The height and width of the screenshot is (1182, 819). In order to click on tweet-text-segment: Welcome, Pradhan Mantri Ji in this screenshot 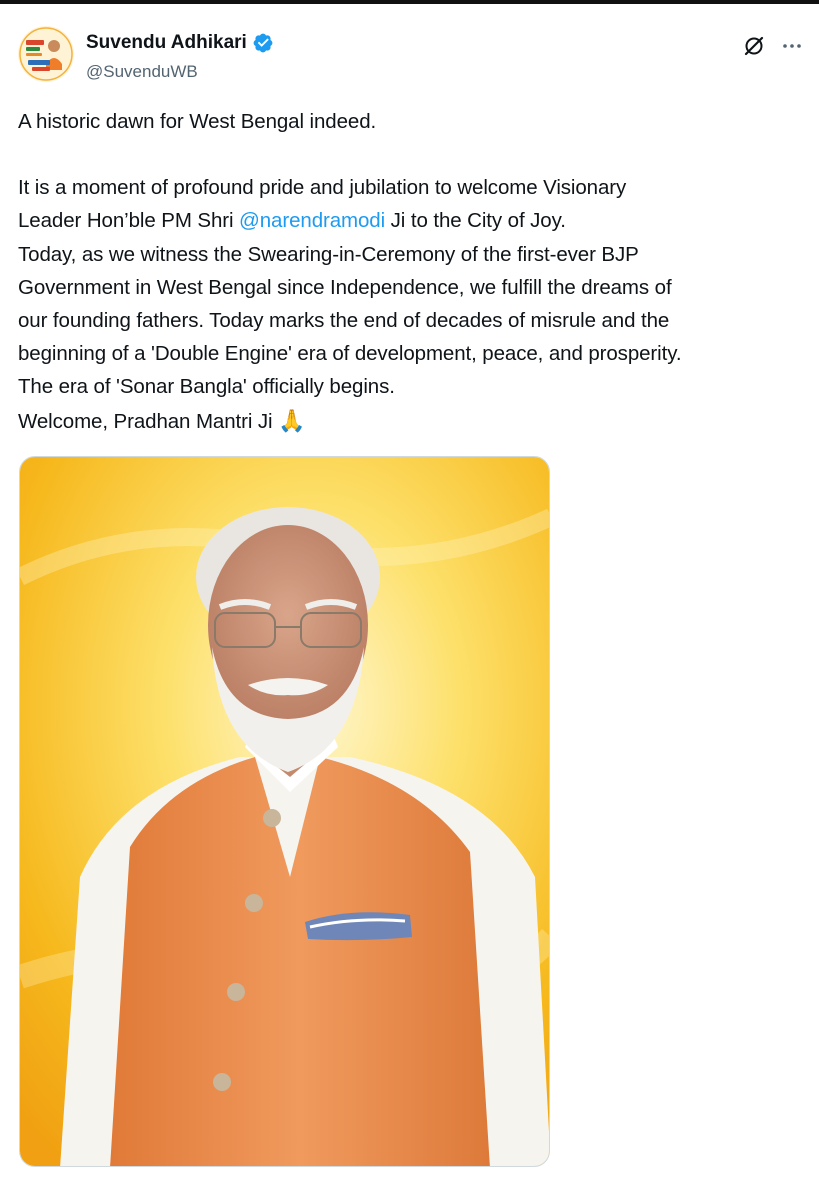, I will do `click(145, 421)`.